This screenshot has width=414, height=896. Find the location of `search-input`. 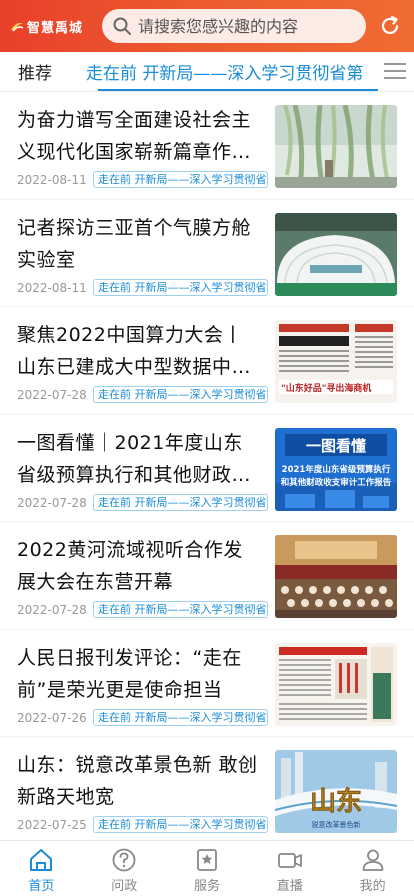

search-input is located at coordinates (247, 26).